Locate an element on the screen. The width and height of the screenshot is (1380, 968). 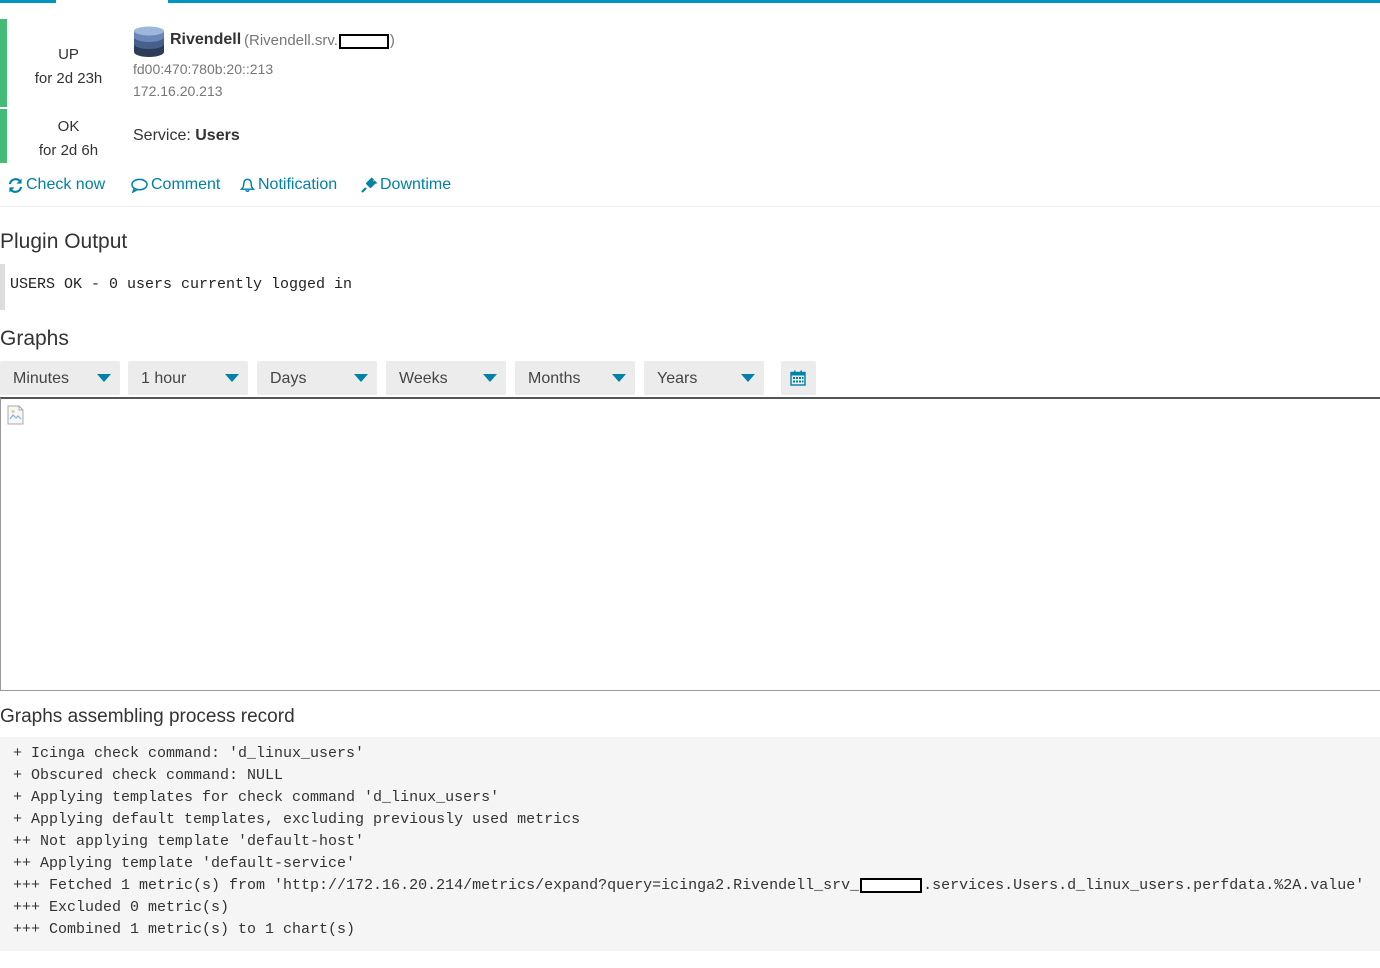
comment-icon is located at coordinates (139, 185).